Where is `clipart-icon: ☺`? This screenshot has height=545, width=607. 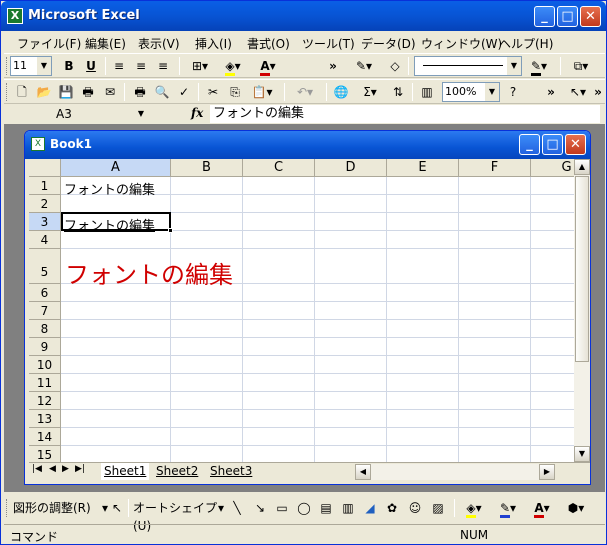 clipart-icon: ☺ is located at coordinates (415, 508).